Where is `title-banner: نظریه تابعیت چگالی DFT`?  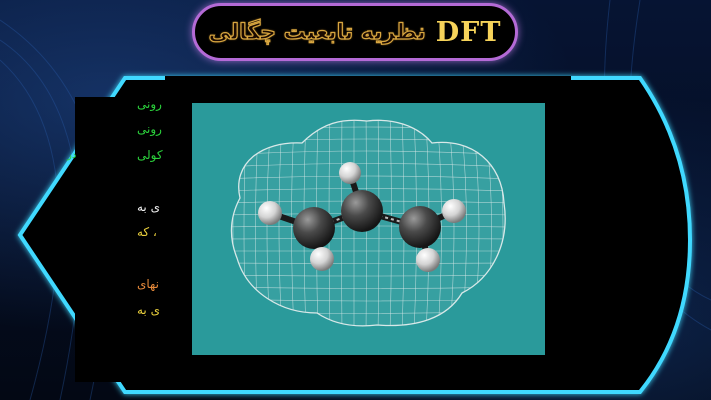 title-banner: نظریه تابعیت چگالی DFT is located at coordinates (355, 32).